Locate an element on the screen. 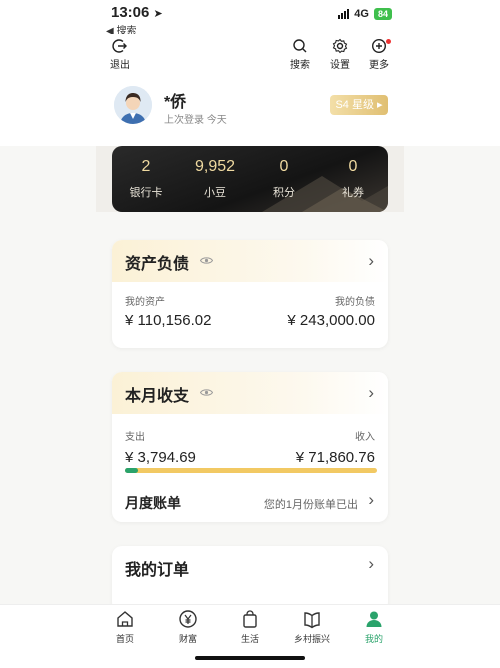 The image size is (500, 668). more-button: 更多 is located at coordinates (379, 54).